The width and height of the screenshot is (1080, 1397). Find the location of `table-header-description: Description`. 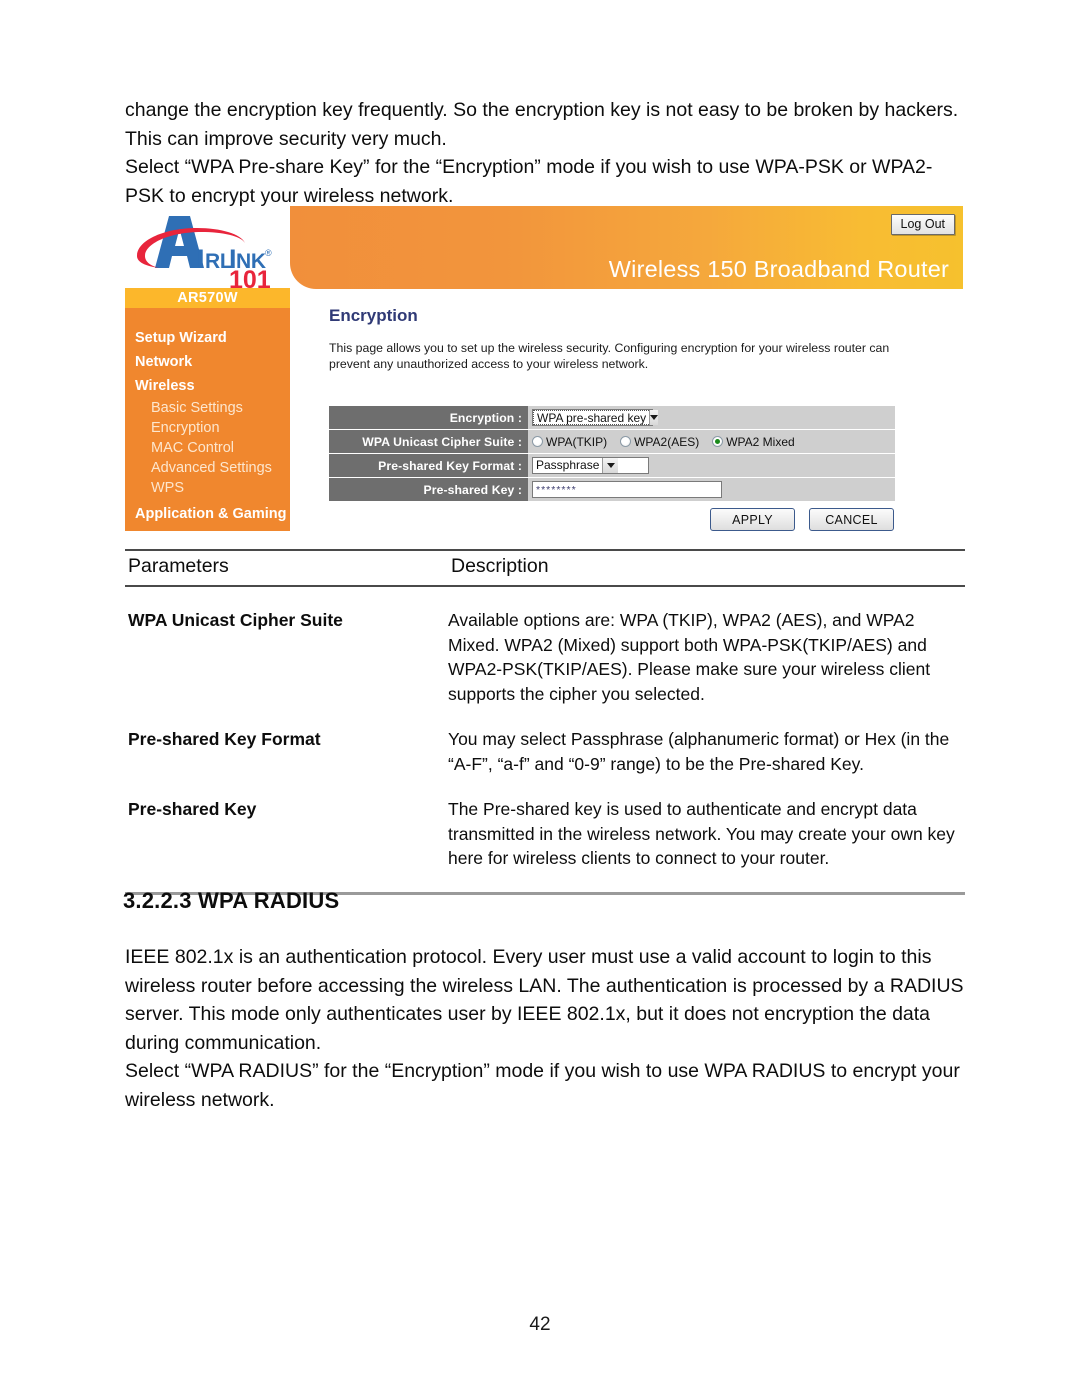

table-header-description: Description is located at coordinates (500, 566).